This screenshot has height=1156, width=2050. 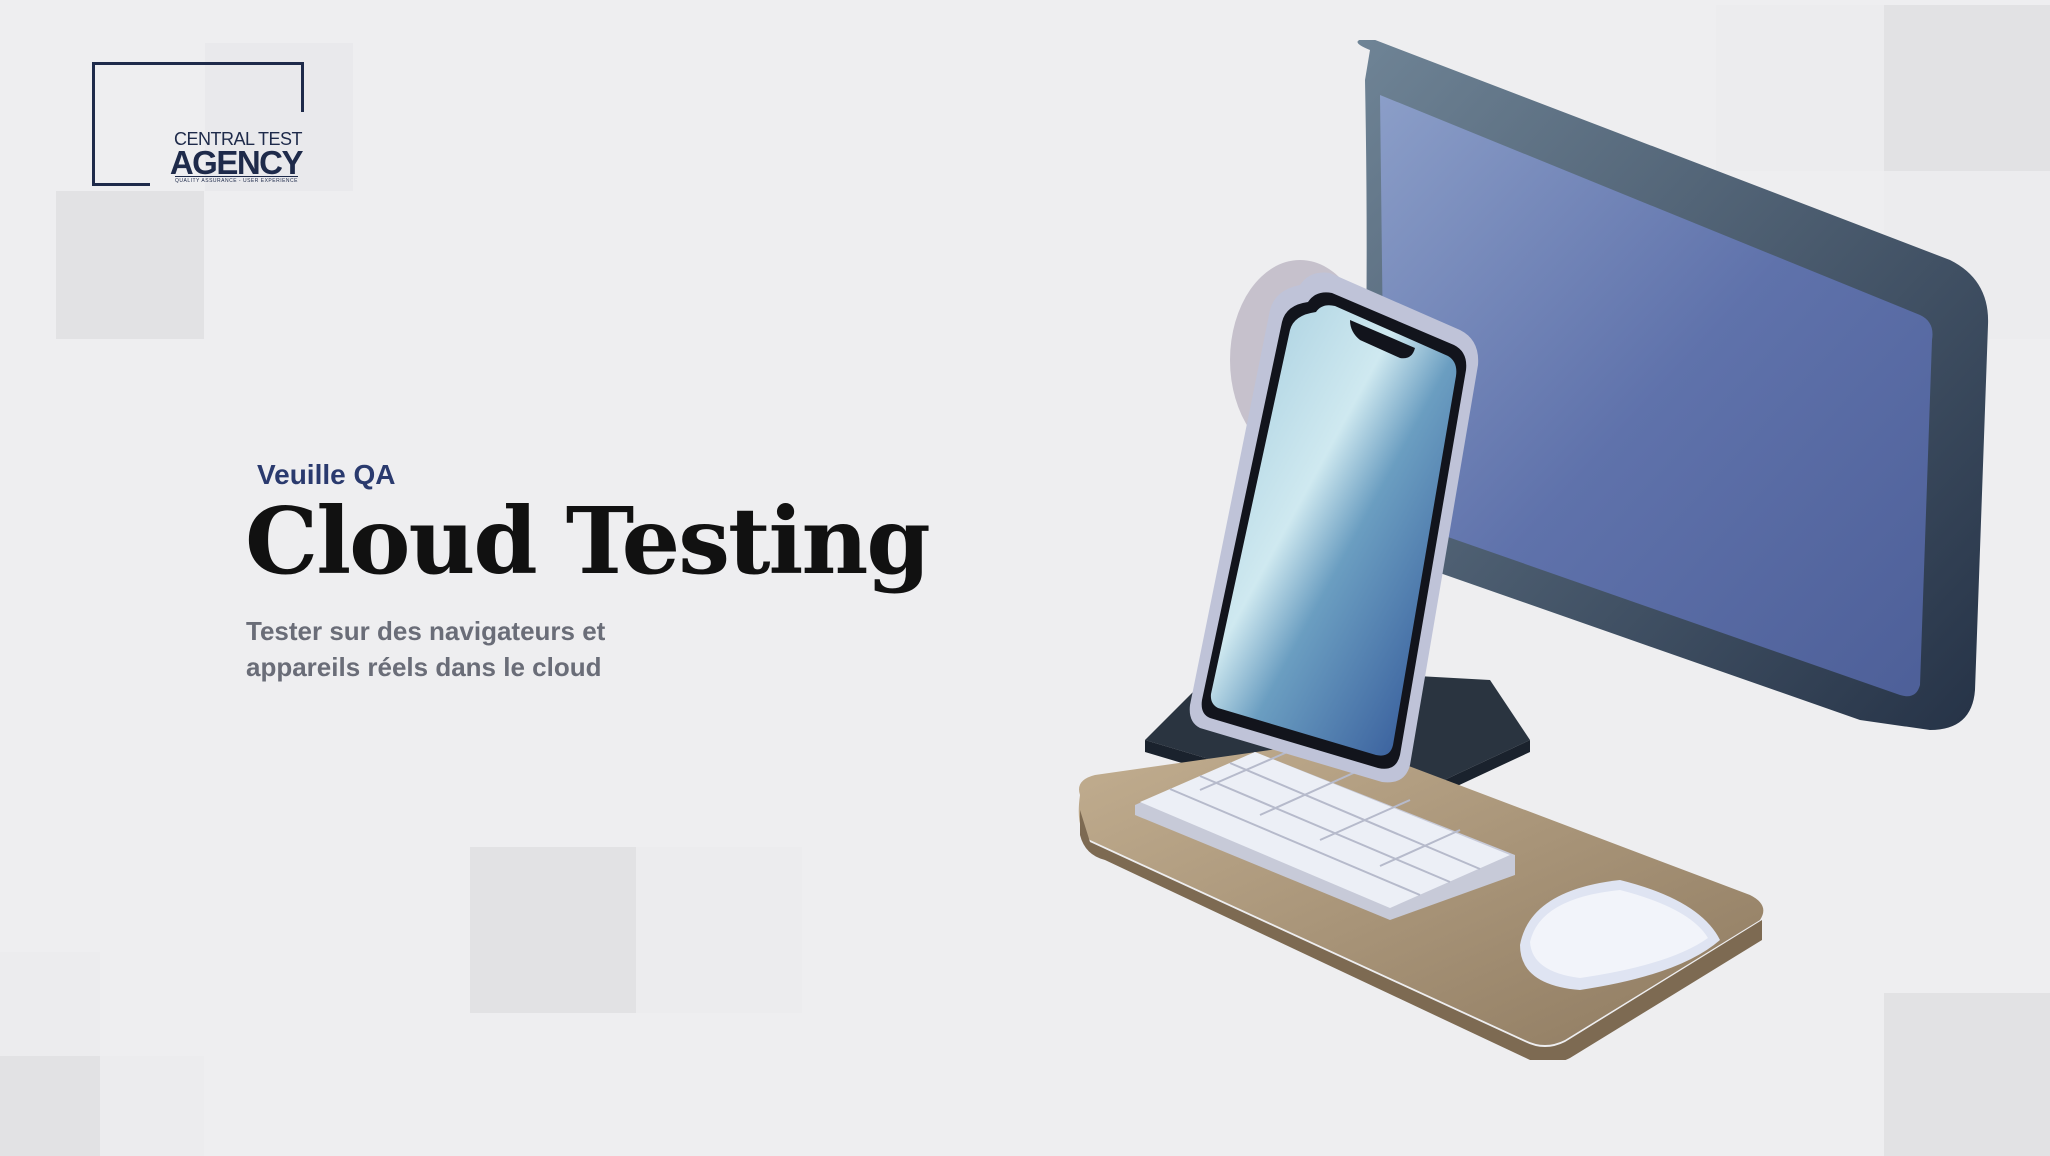 What do you see at coordinates (121, 184) in the screenshot?
I see `logo-frame-bottom` at bounding box center [121, 184].